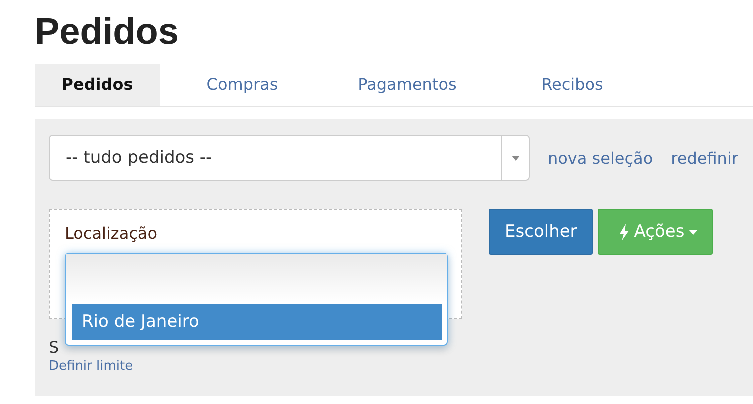 This screenshot has width=753, height=404. Describe the element at coordinates (541, 232) in the screenshot. I see `choose-button: Escolher` at that location.